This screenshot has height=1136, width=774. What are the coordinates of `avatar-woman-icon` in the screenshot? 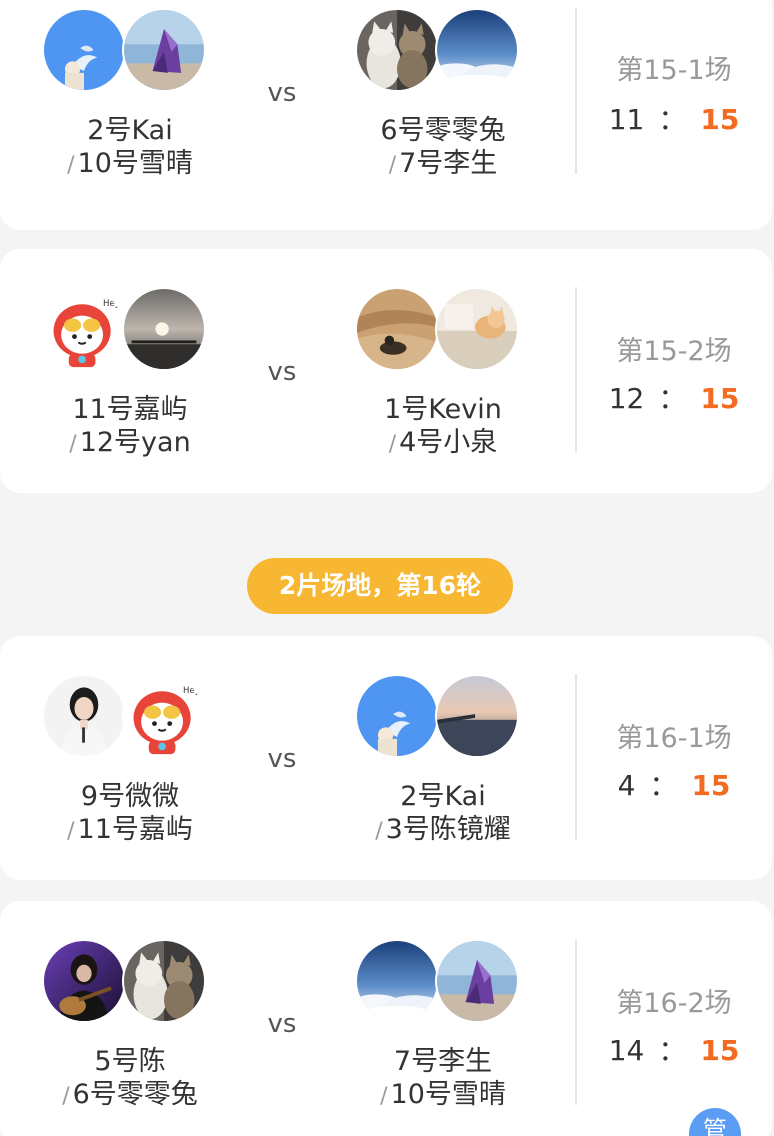 It's located at (84, 716).